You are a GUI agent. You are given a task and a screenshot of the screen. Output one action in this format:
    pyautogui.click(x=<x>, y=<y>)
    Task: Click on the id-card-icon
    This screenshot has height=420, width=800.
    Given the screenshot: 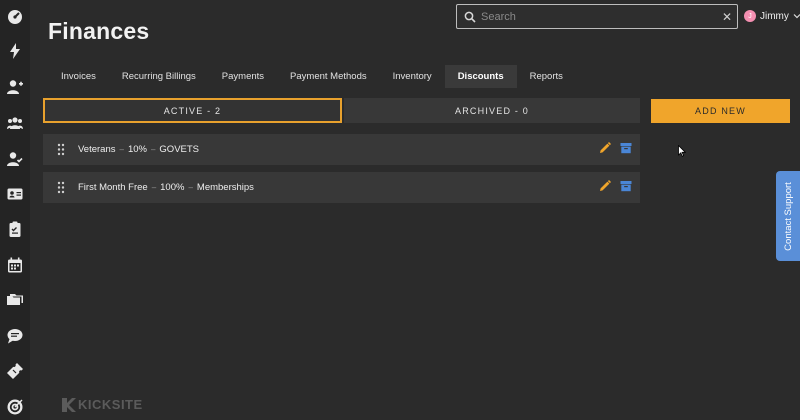 What is the action you would take?
    pyautogui.click(x=15, y=194)
    